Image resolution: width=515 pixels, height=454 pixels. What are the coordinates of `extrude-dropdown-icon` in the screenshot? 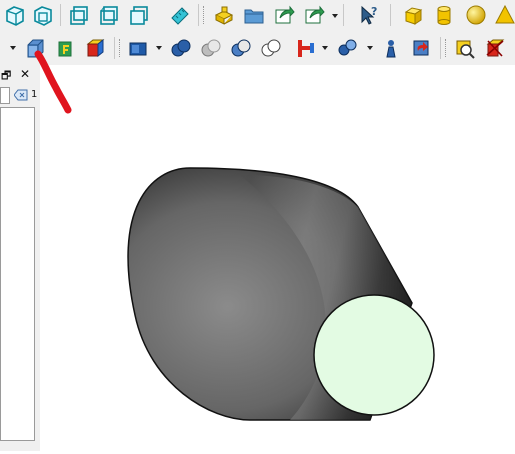 It's located at (325, 48).